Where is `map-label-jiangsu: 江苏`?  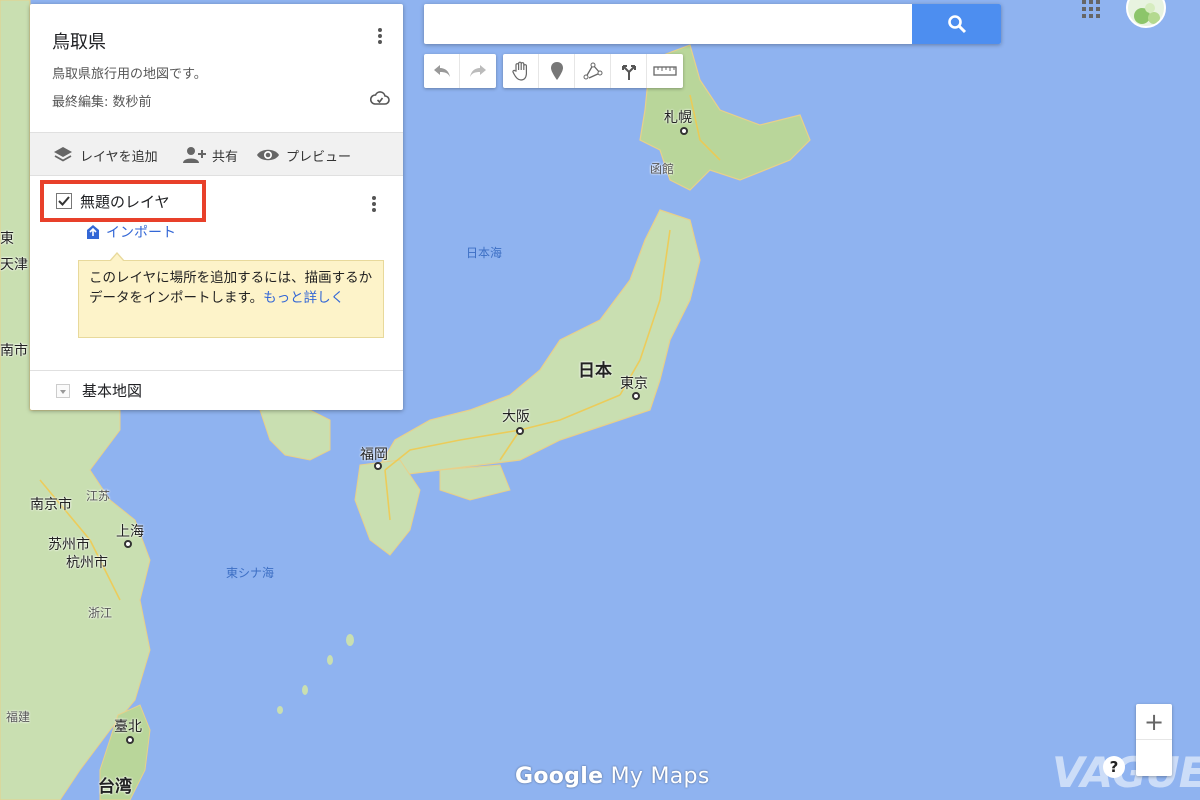
map-label-jiangsu: 江苏 is located at coordinates (98, 496).